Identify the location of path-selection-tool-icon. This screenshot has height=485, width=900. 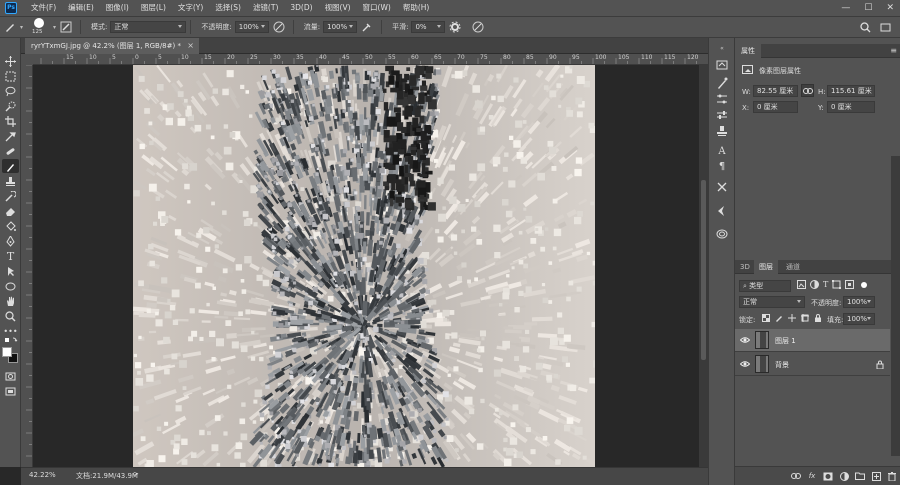
(10, 271).